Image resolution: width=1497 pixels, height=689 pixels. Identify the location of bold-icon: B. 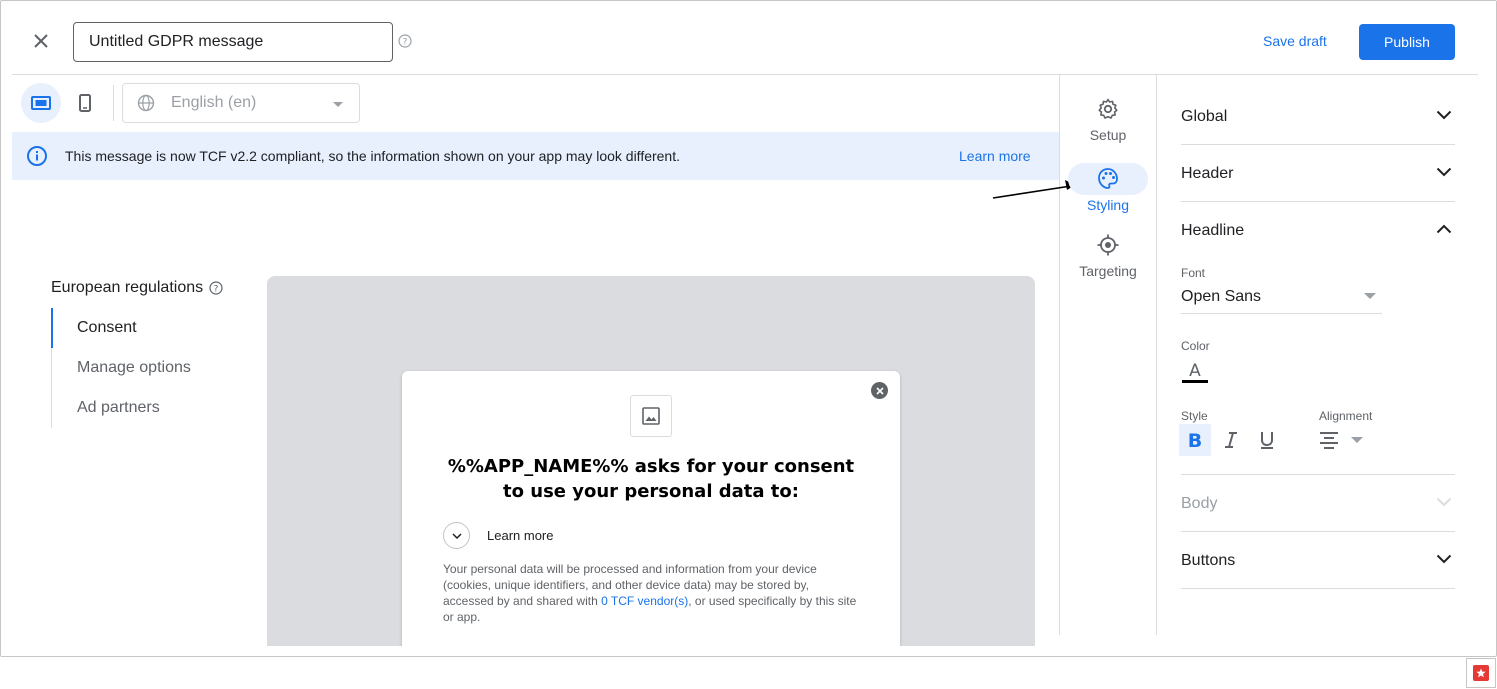
(1195, 440).